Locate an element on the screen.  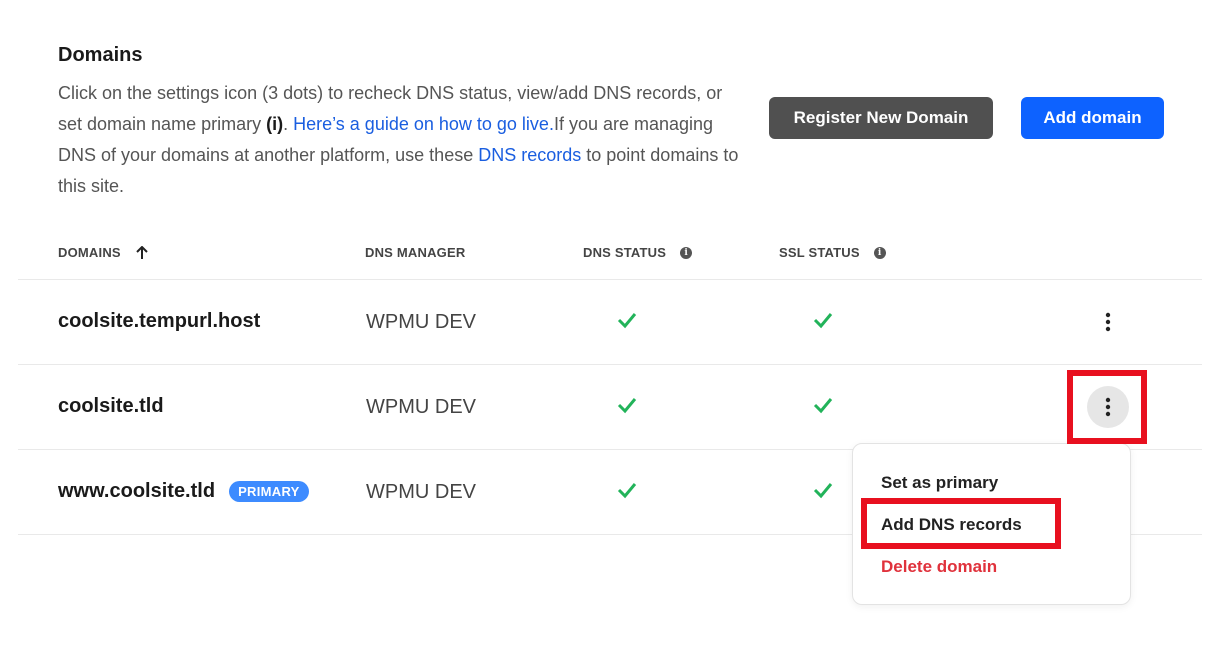
domain-name-text: coolsite.tempurl.host is located at coordinates (159, 321).